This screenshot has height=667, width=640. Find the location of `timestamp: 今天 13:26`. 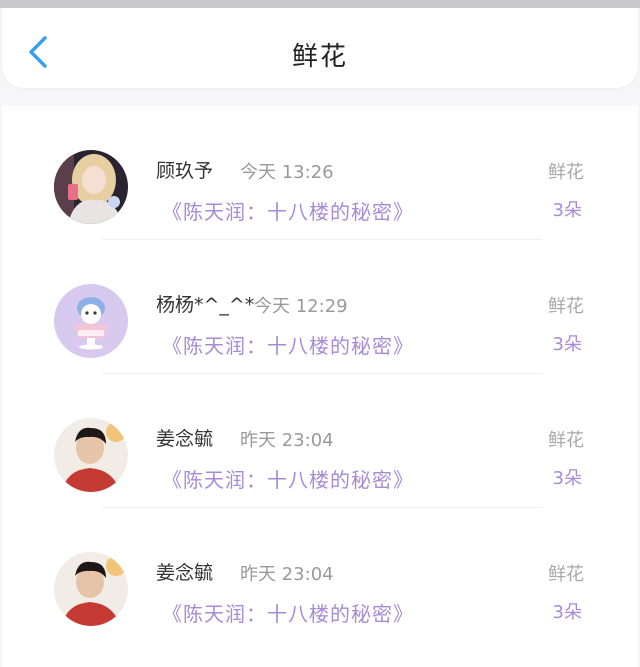

timestamp: 今天 13:26 is located at coordinates (287, 172).